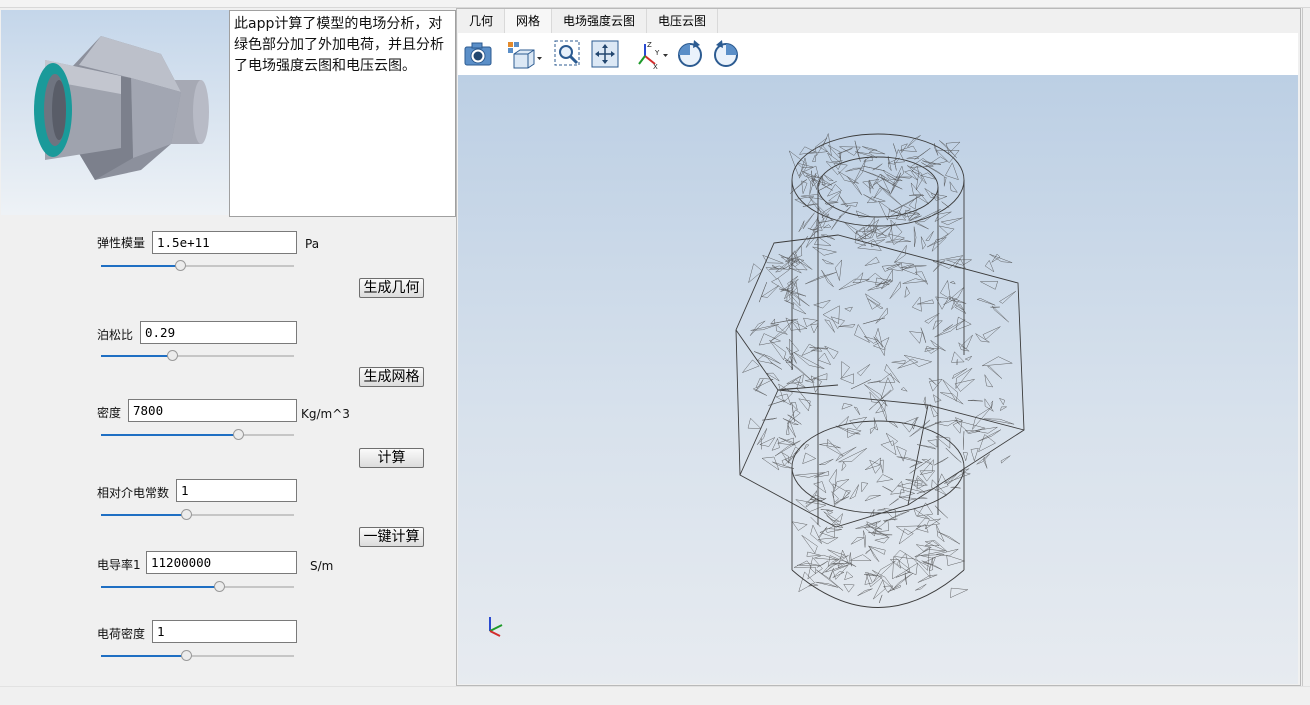 Image resolution: width=1310 pixels, height=705 pixels. Describe the element at coordinates (109, 413) in the screenshot. I see `density-label: 密度` at that location.